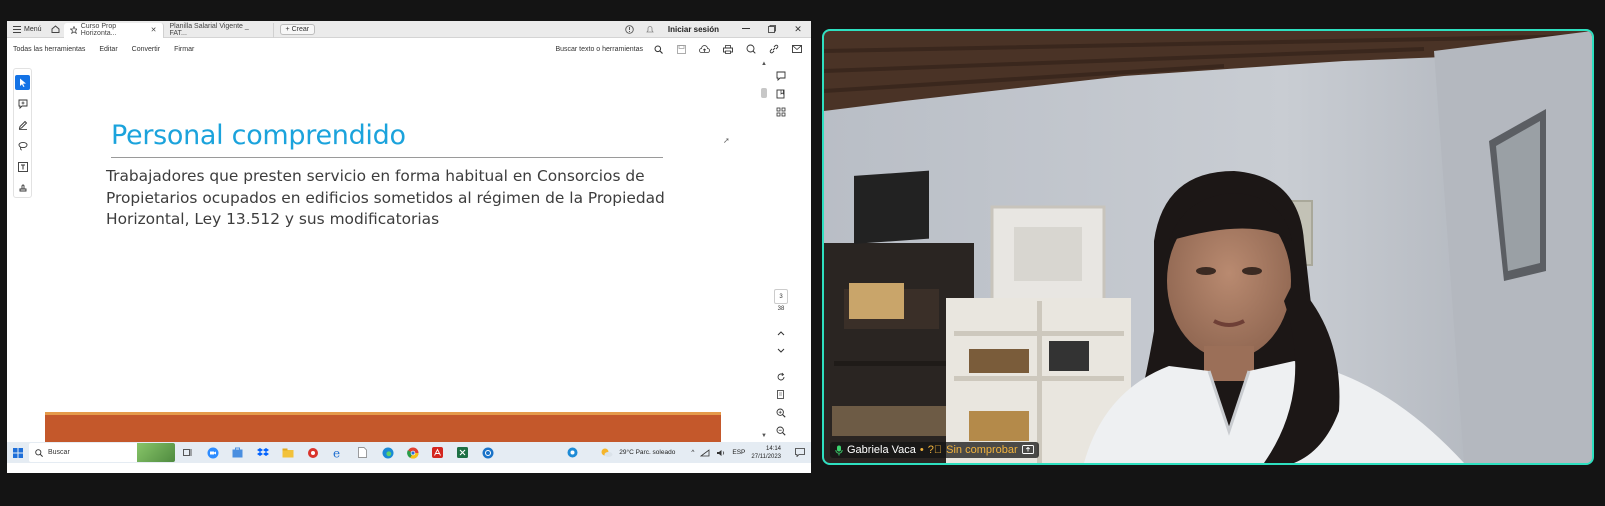 The width and height of the screenshot is (1605, 506). What do you see at coordinates (287, 452) in the screenshot?
I see `file-explorer-icon` at bounding box center [287, 452].